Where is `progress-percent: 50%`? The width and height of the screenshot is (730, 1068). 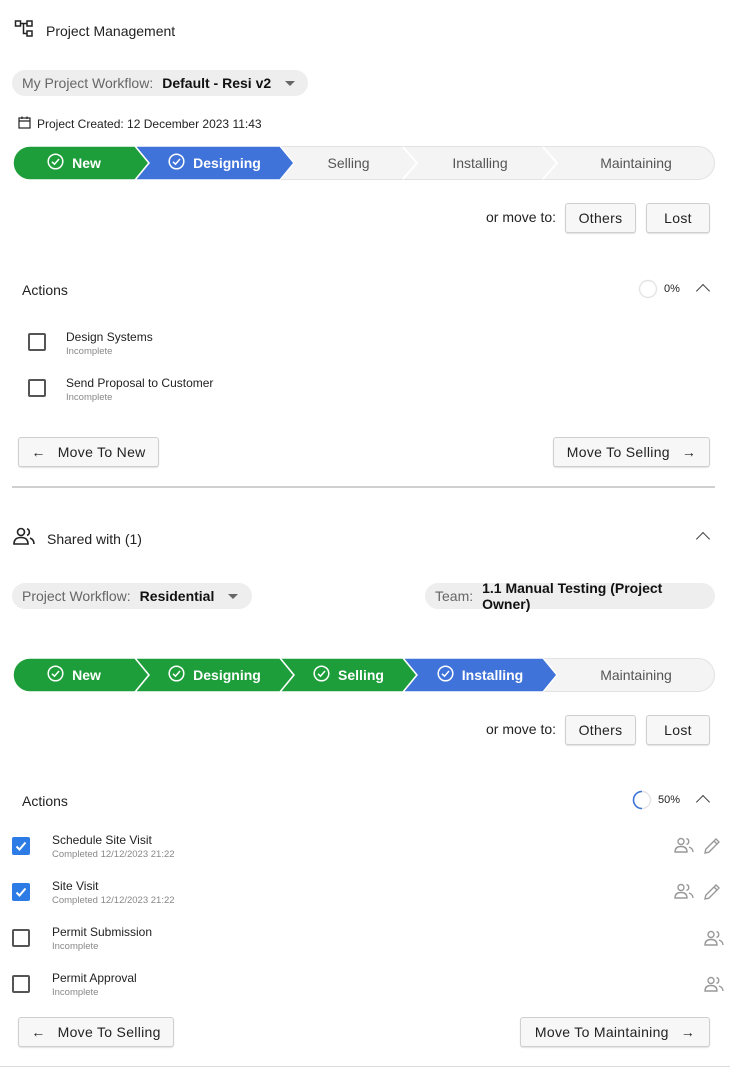 progress-percent: 50% is located at coordinates (669, 800).